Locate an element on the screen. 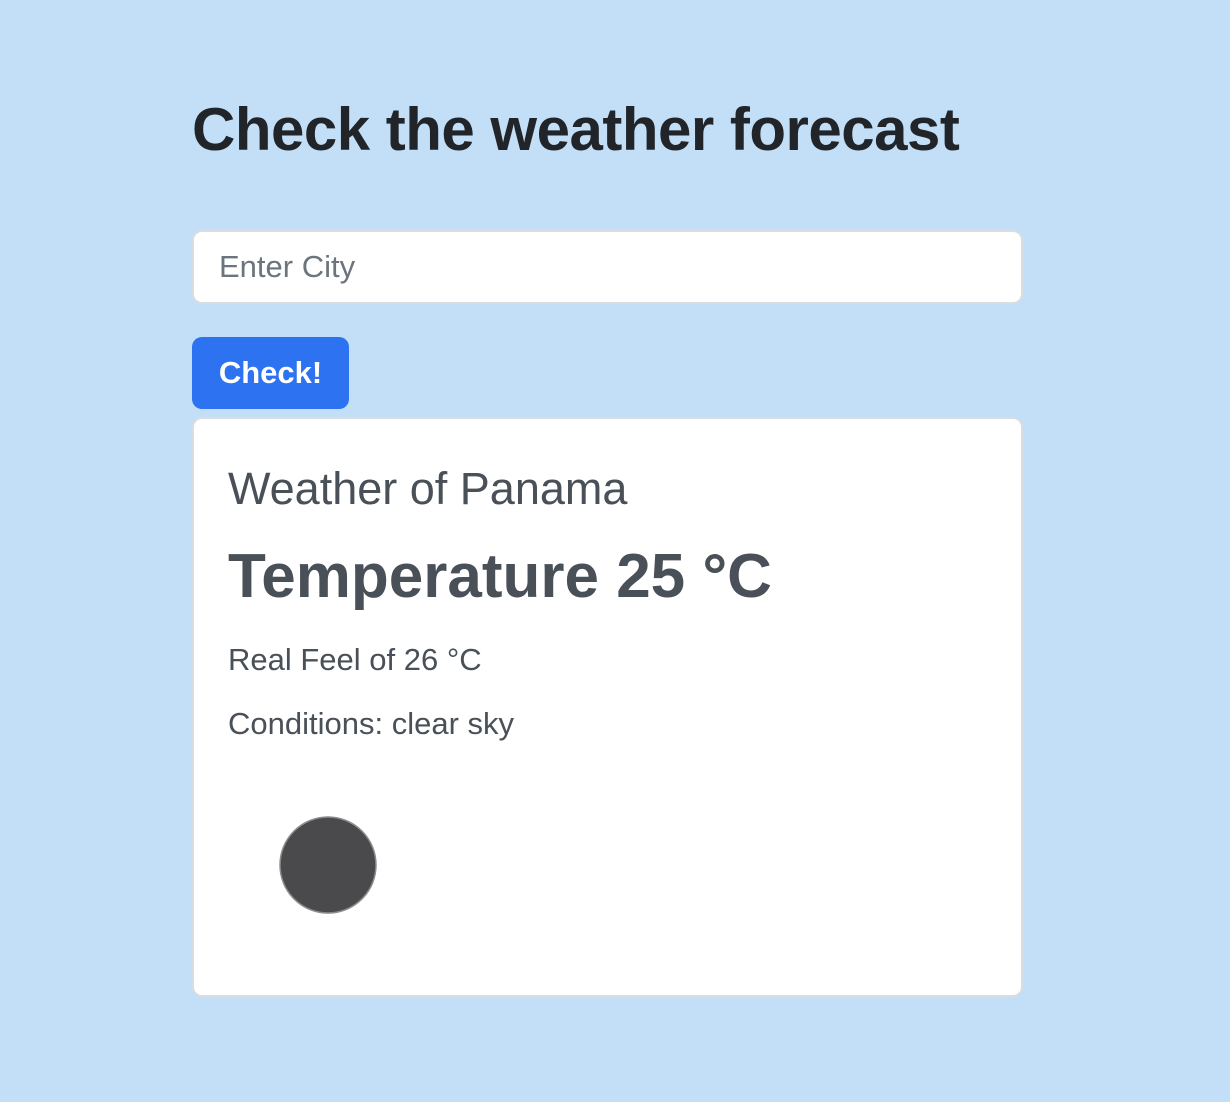 The height and width of the screenshot is (1102, 1230). temperature: Temperature 25 °C is located at coordinates (500, 576).